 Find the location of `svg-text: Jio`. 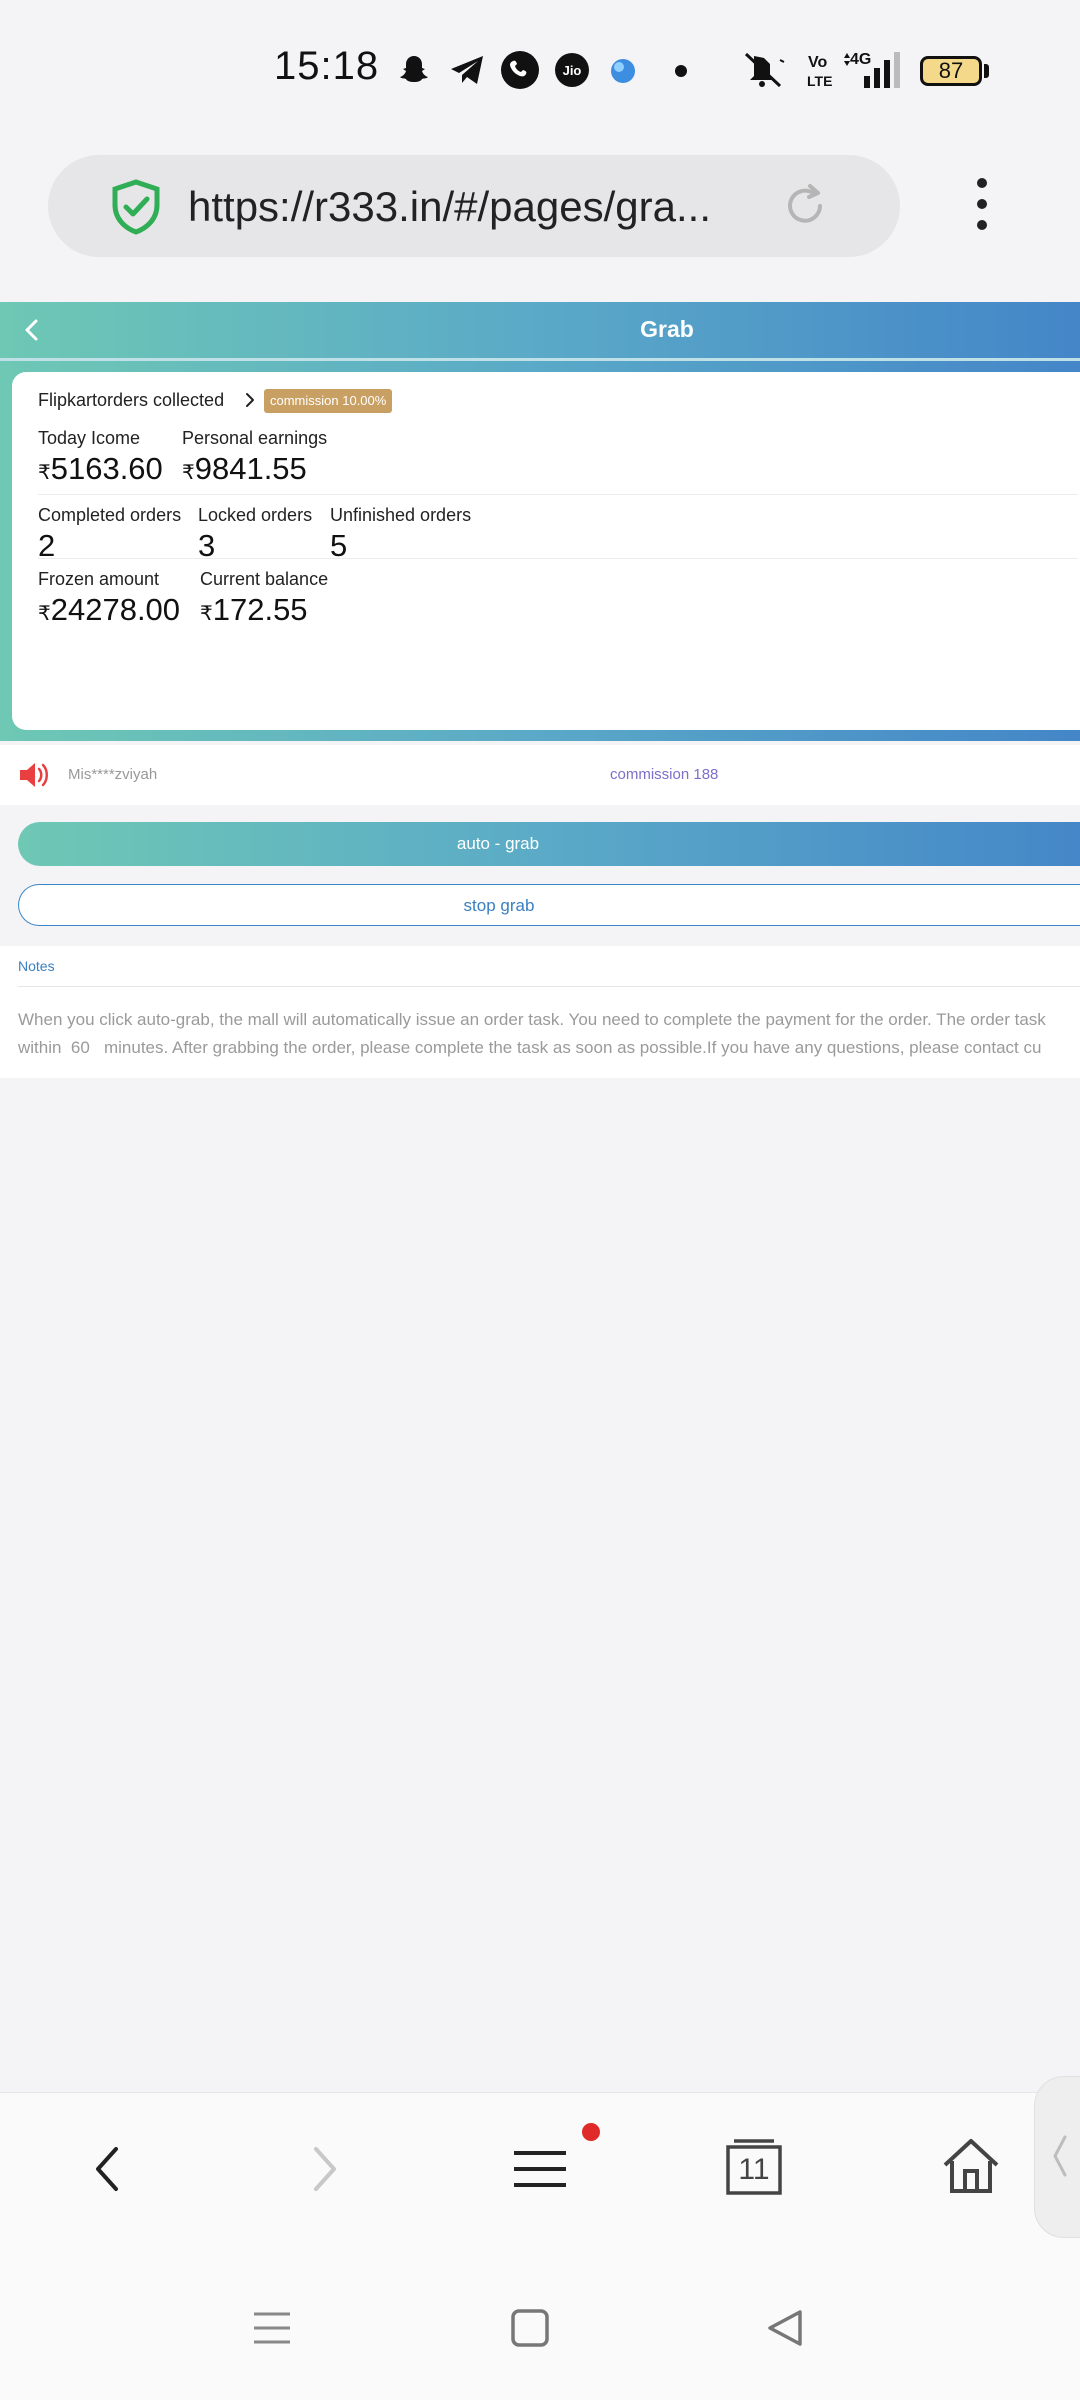

svg-text: Jio is located at coordinates (572, 70).